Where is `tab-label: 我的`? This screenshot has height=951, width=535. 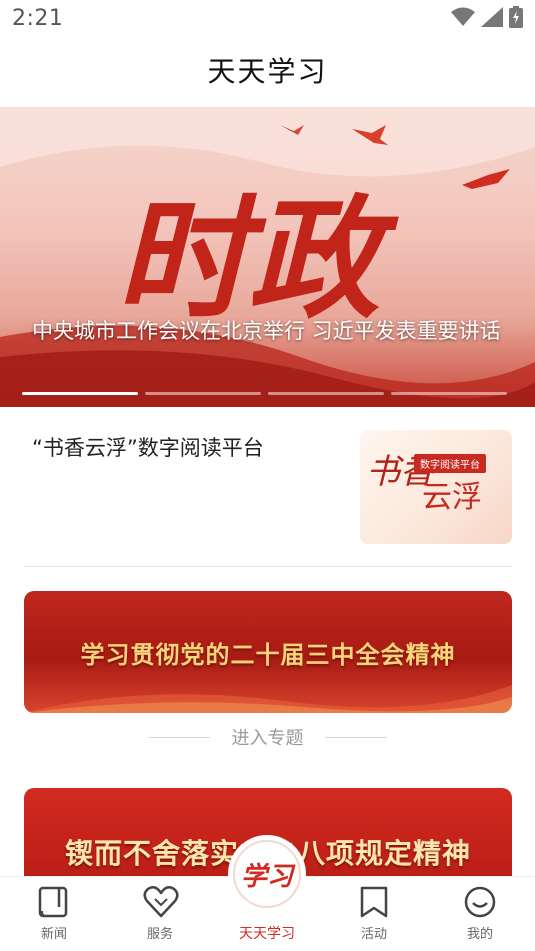
tab-label: 我的 is located at coordinates (479, 934).